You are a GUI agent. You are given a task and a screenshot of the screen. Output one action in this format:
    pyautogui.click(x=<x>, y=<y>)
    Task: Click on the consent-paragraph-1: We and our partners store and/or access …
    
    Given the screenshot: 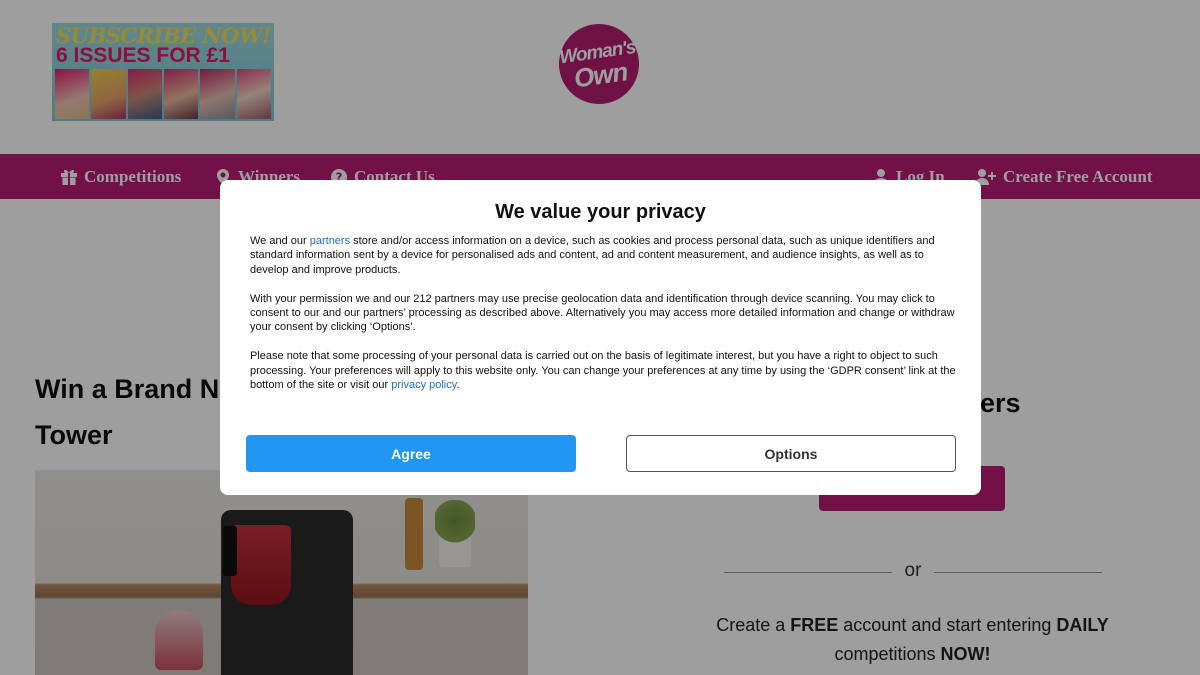 What is the action you would take?
    pyautogui.click(x=592, y=255)
    